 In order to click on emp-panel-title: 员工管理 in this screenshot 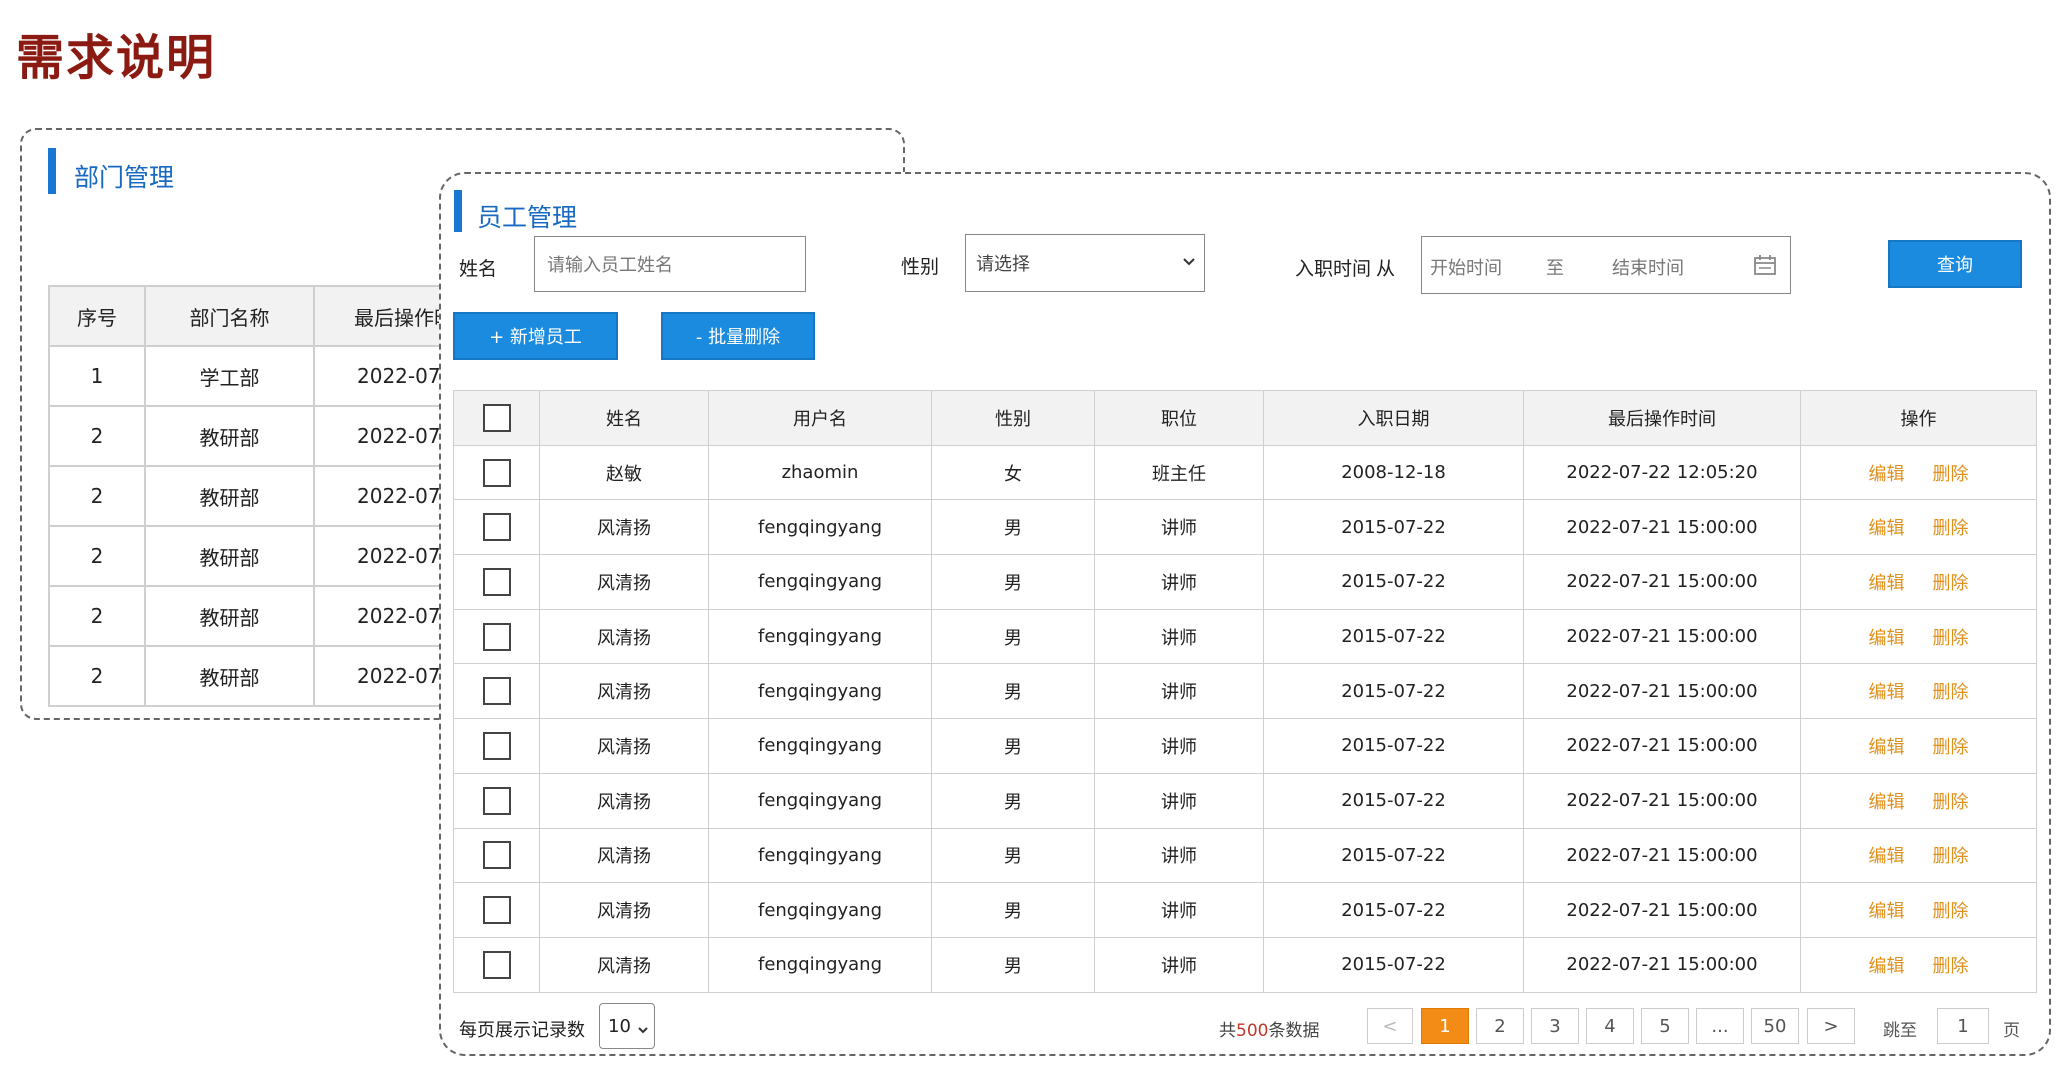, I will do `click(527, 217)`.